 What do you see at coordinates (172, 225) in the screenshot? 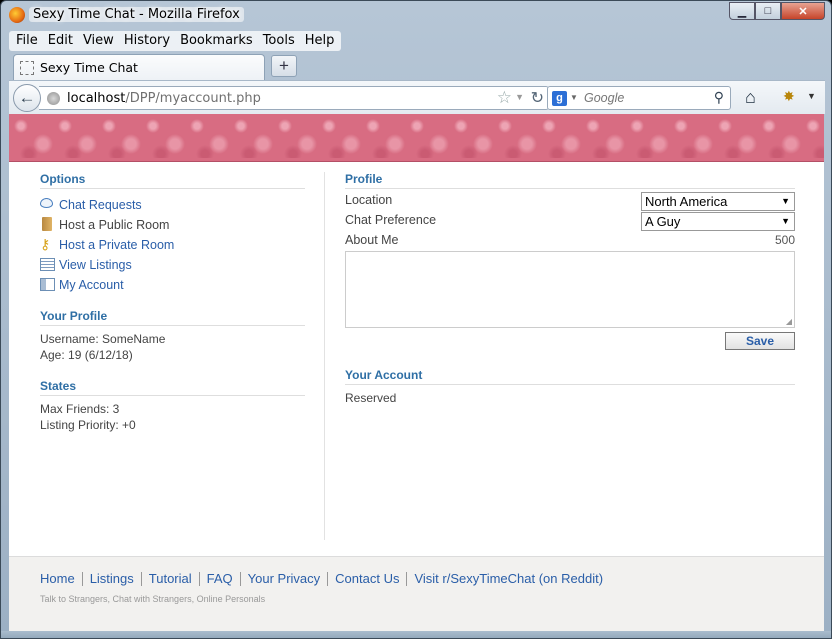
I see `option-host-public-room: Host a Public Room` at bounding box center [172, 225].